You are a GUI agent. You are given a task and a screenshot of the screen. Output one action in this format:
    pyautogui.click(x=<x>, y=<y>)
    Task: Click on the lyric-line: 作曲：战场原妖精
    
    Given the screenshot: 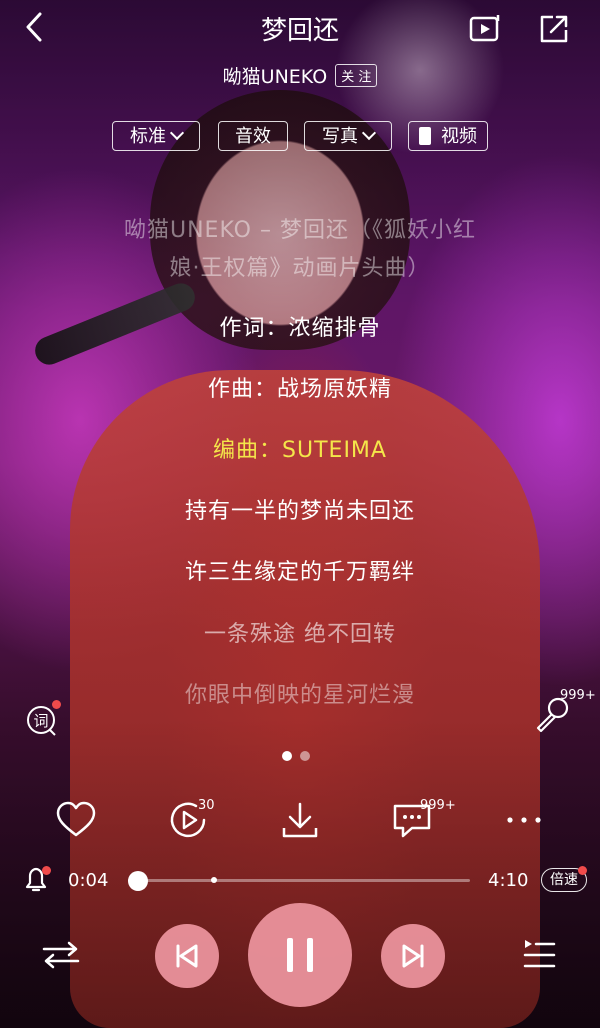 What is the action you would take?
    pyautogui.click(x=299, y=389)
    